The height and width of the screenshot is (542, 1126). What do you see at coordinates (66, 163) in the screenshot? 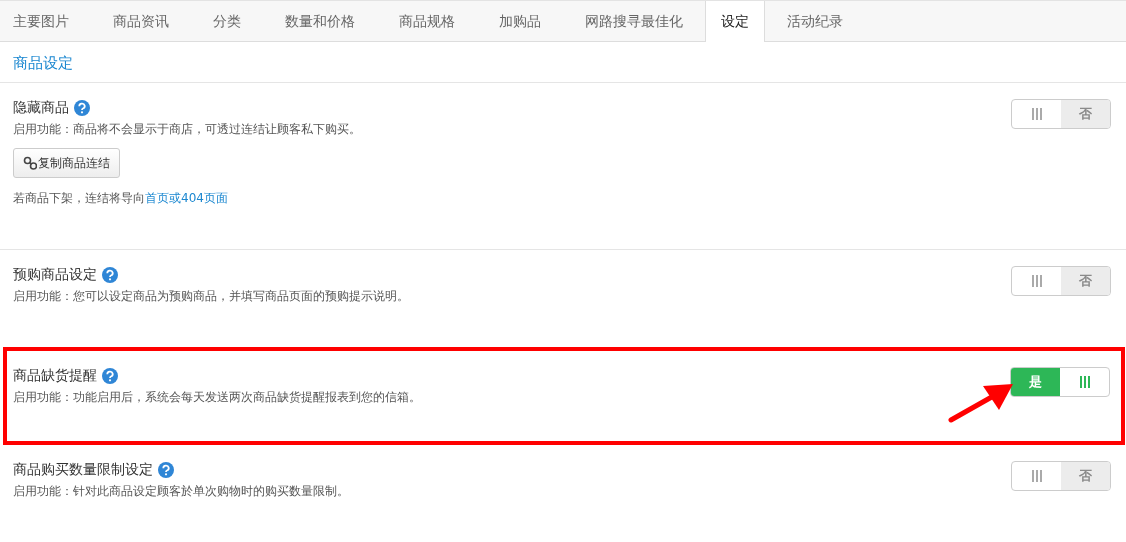
I see `copy-link-button: 复制商品连结` at bounding box center [66, 163].